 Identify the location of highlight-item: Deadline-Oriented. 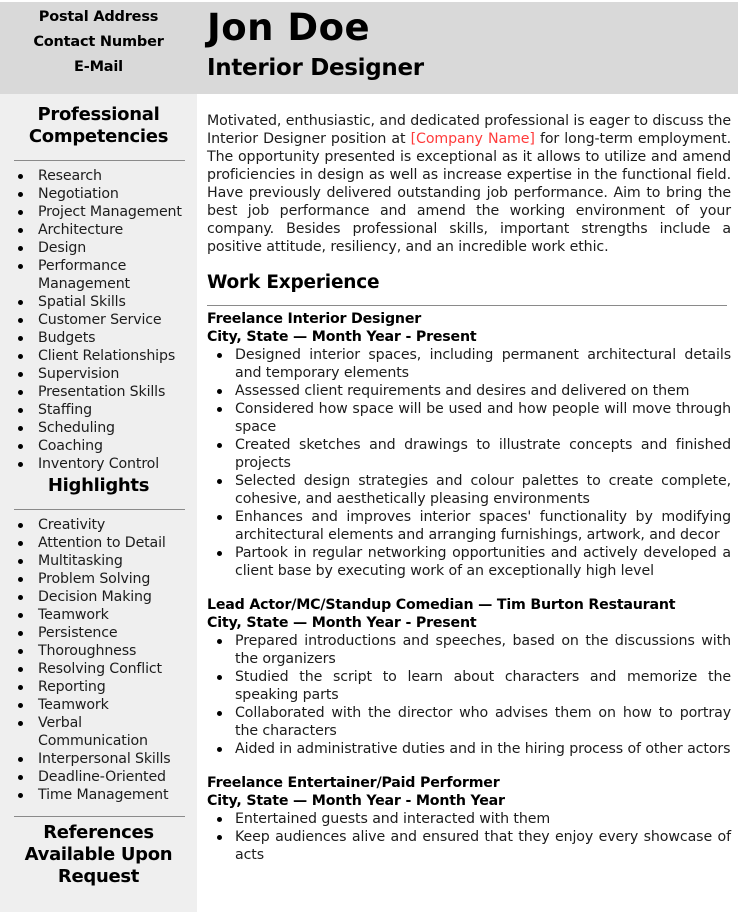
(98, 777).